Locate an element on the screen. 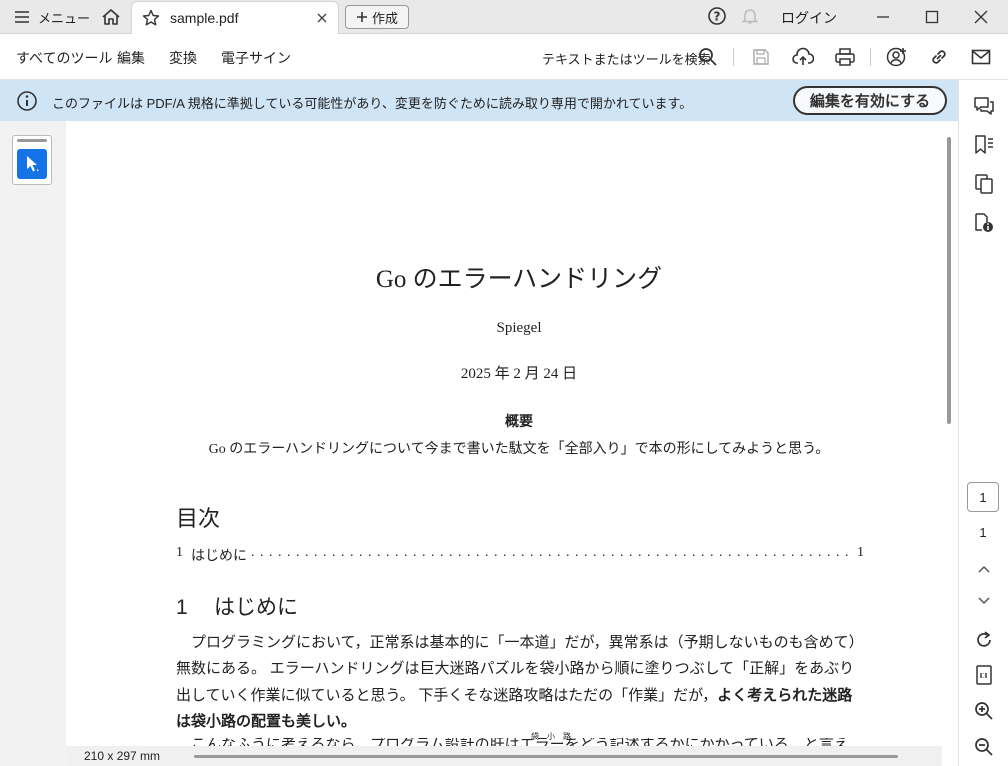  search-icon is located at coordinates (708, 57).